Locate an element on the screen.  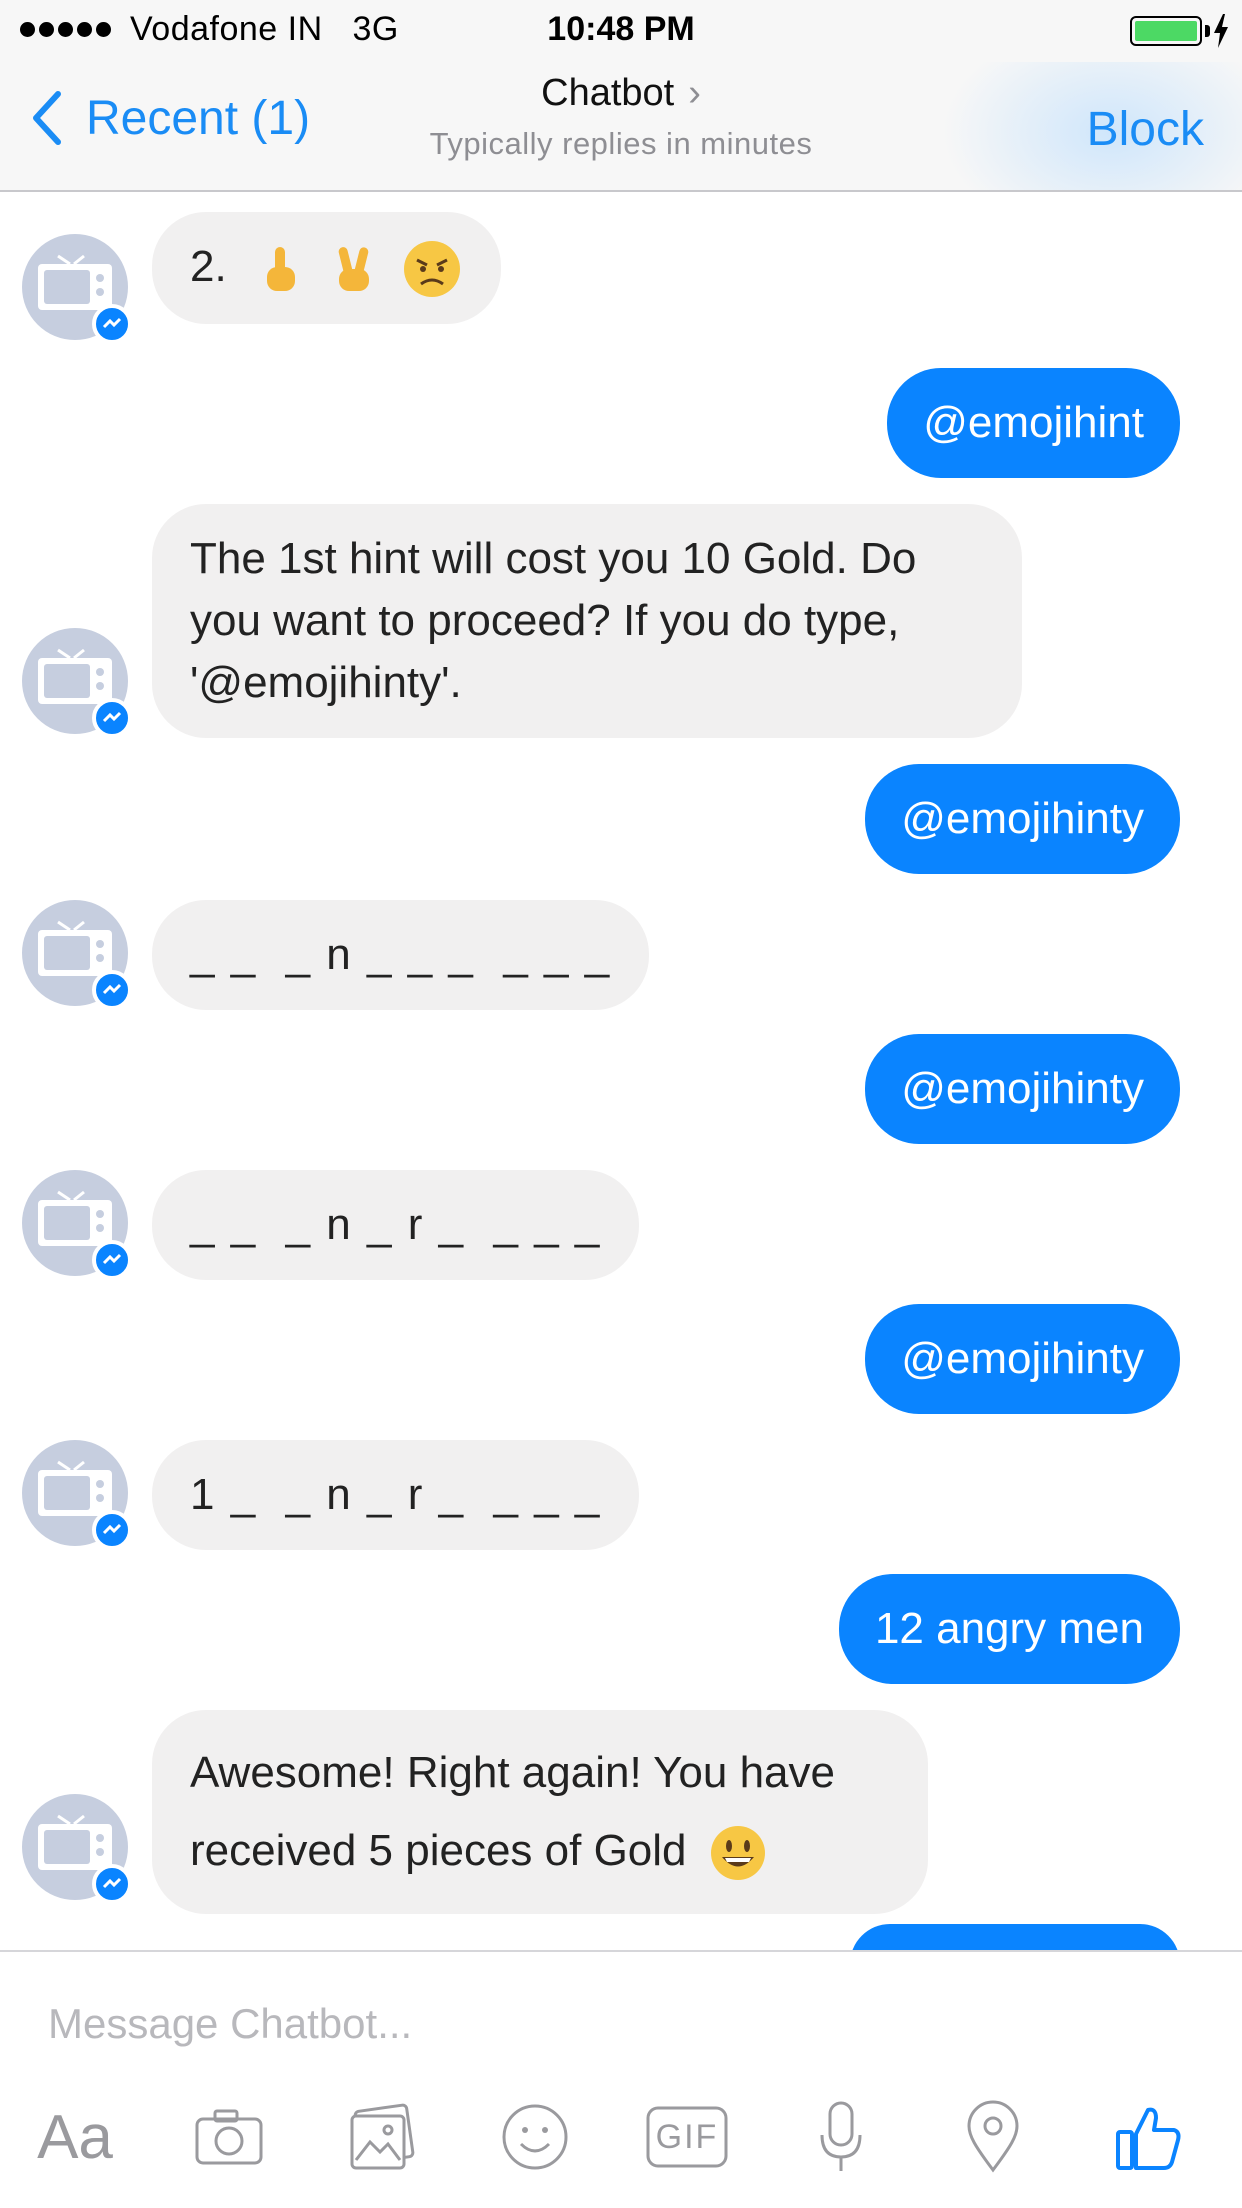
battery-tip is located at coordinates (1207, 31).